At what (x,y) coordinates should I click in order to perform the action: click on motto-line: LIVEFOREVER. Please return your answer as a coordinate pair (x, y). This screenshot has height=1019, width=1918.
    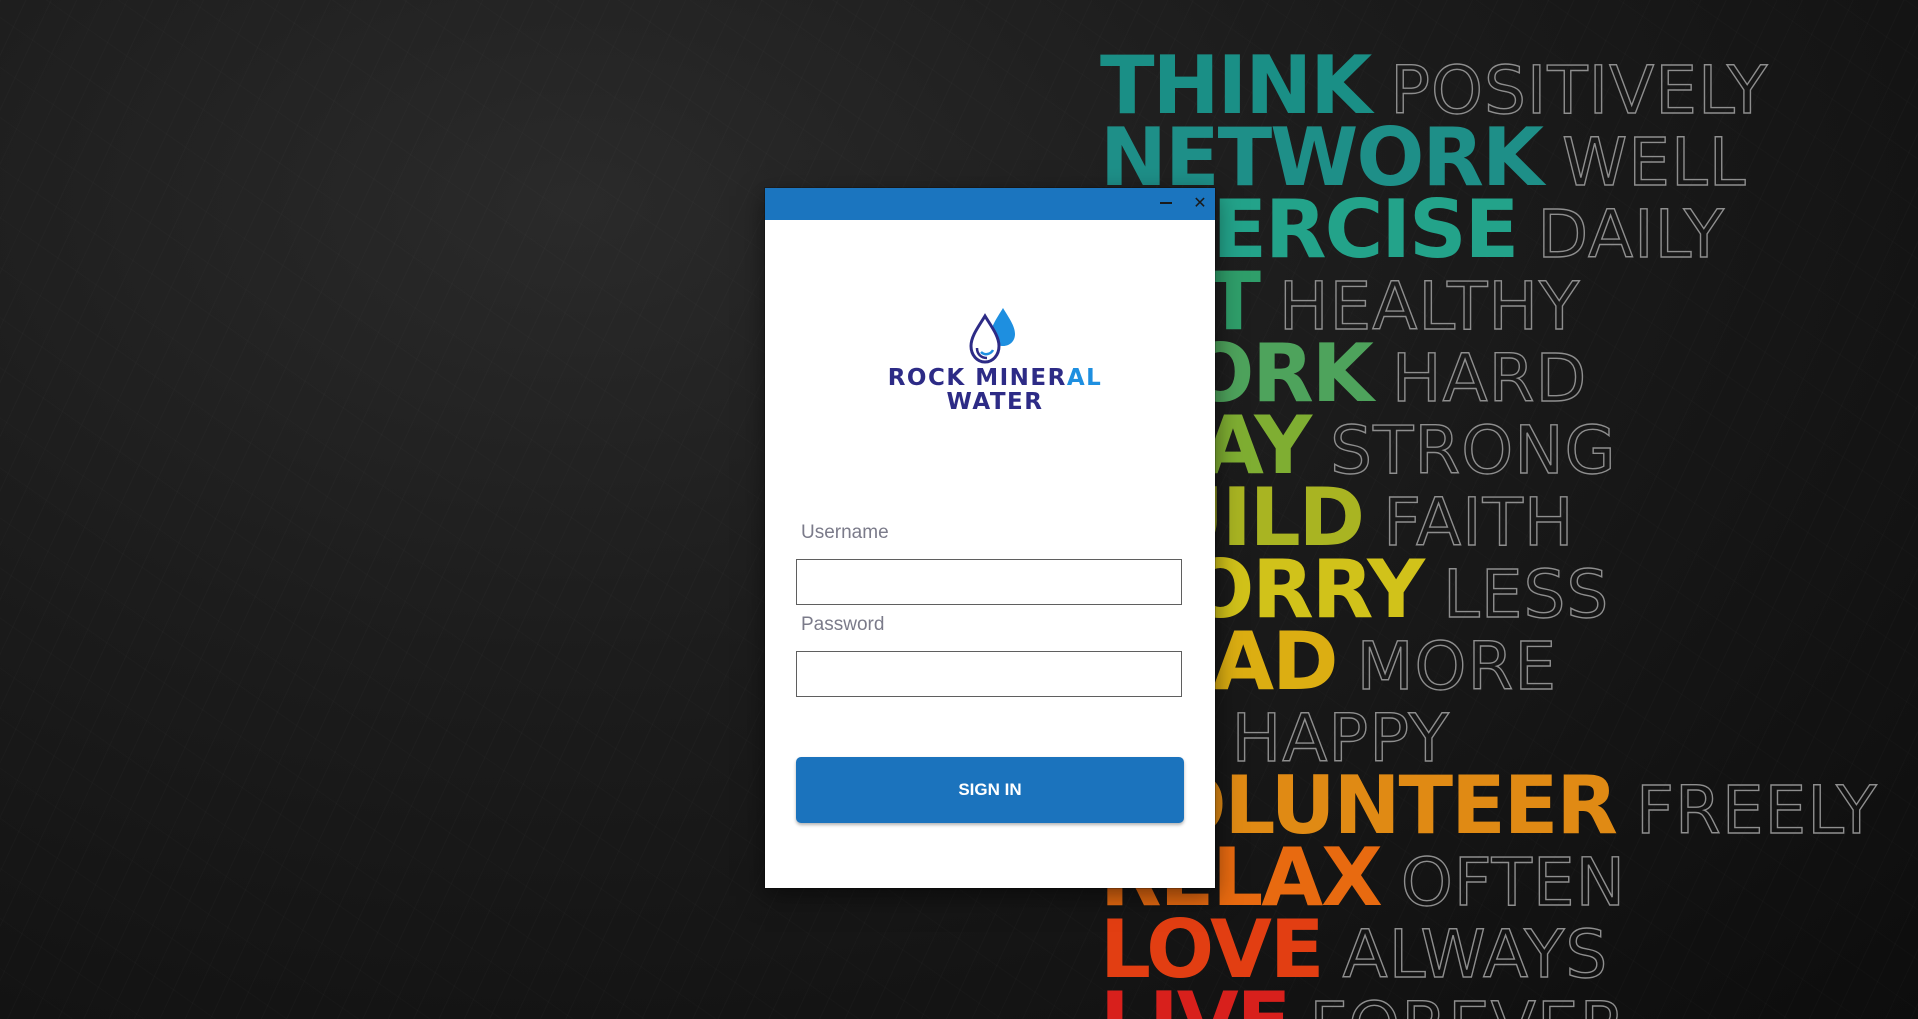
    Looking at the image, I should click on (1363, 1000).